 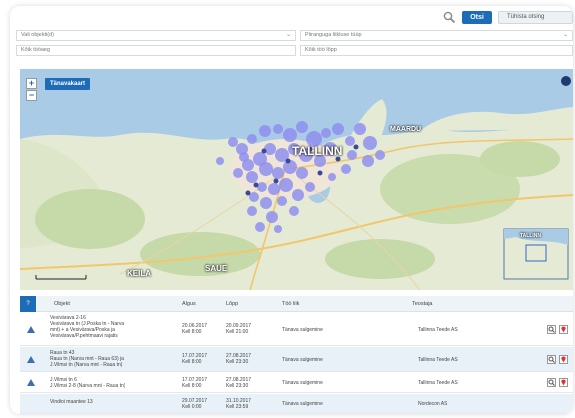 What do you see at coordinates (433, 404) in the screenshot?
I see `row-contractor: Nordecon AS` at bounding box center [433, 404].